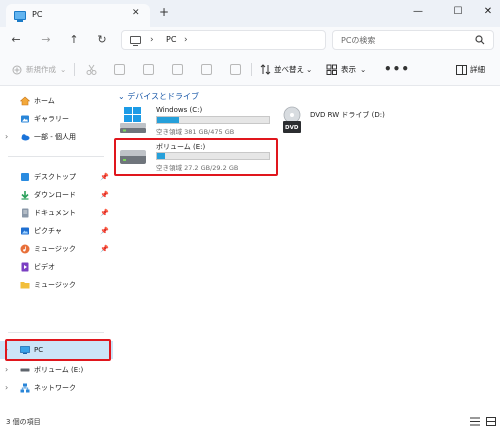  What do you see at coordinates (348, 69) in the screenshot?
I see `view-button: 表示` at bounding box center [348, 69].